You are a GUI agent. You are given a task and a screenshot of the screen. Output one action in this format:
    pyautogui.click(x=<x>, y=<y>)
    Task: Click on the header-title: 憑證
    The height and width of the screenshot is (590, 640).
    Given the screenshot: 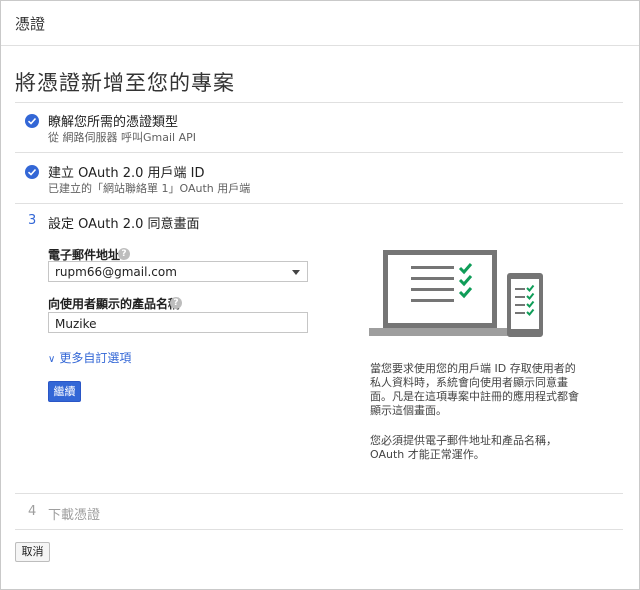 What is the action you would take?
    pyautogui.click(x=30, y=24)
    